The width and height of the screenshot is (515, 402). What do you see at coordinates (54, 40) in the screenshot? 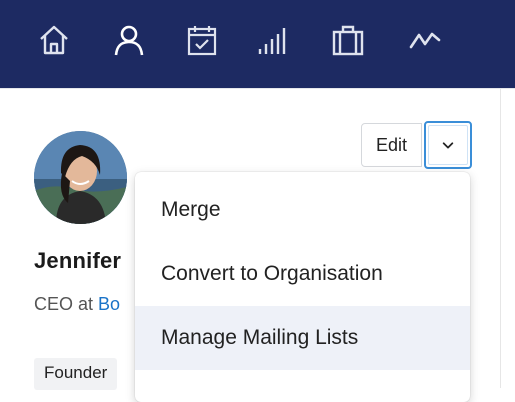
I see `home-icon` at bounding box center [54, 40].